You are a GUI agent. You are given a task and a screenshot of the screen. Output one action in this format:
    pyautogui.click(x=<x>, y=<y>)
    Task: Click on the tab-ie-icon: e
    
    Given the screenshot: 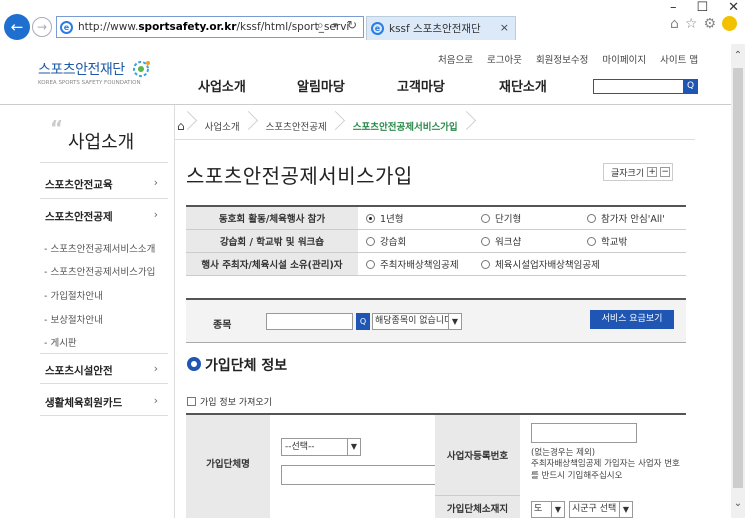 What is the action you would take?
    pyautogui.click(x=377, y=28)
    